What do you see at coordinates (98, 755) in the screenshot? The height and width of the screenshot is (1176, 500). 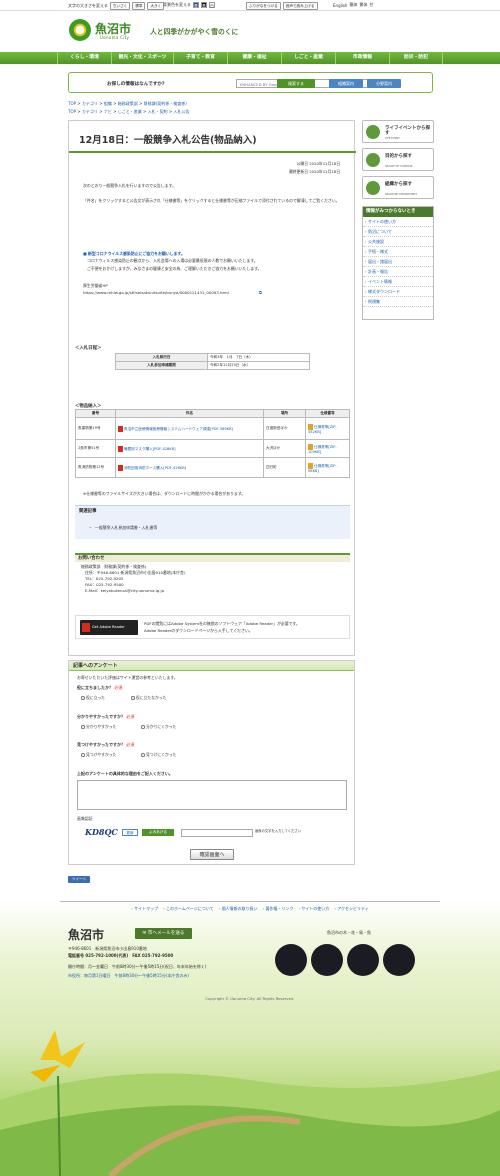 I see `q3-option-yes: 見つけやすかった` at bounding box center [98, 755].